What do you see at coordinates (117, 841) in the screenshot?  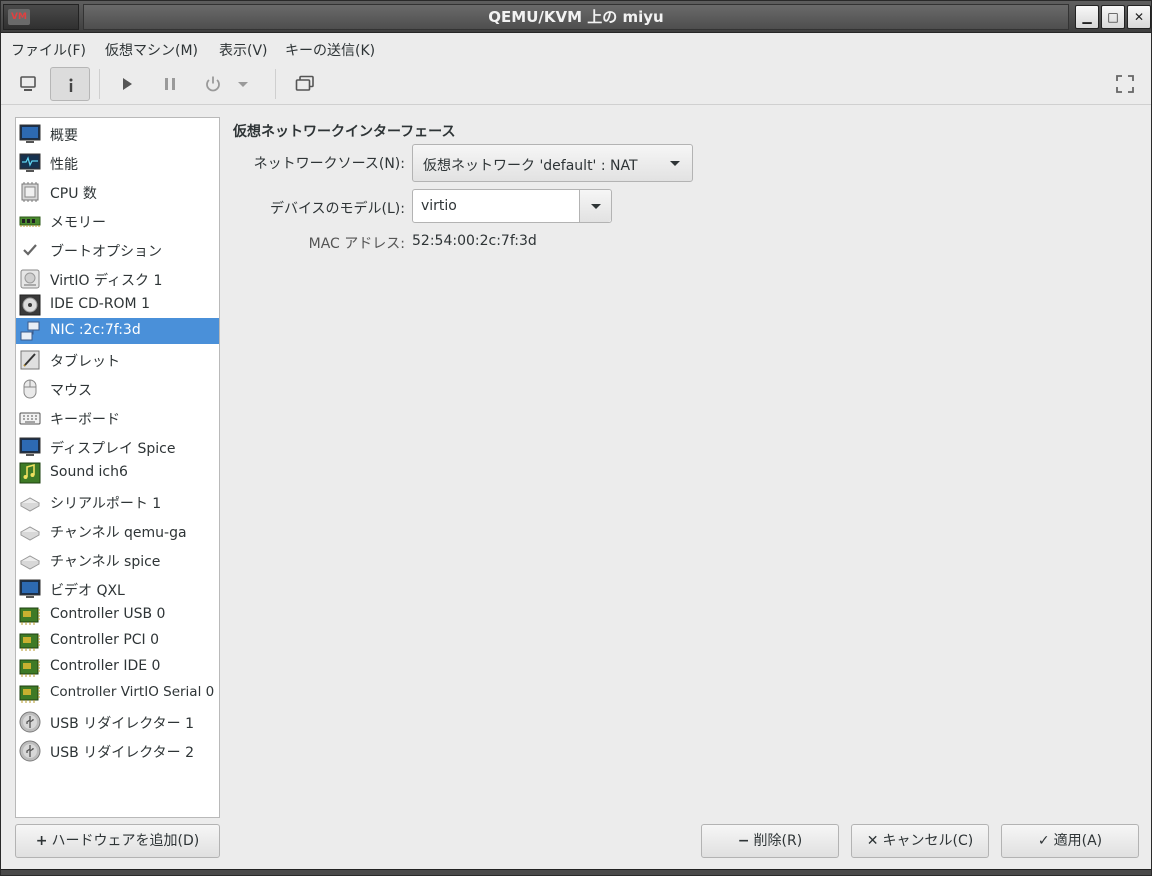 I see `add-hardware-button: + ハードウェアを追加(D)` at bounding box center [117, 841].